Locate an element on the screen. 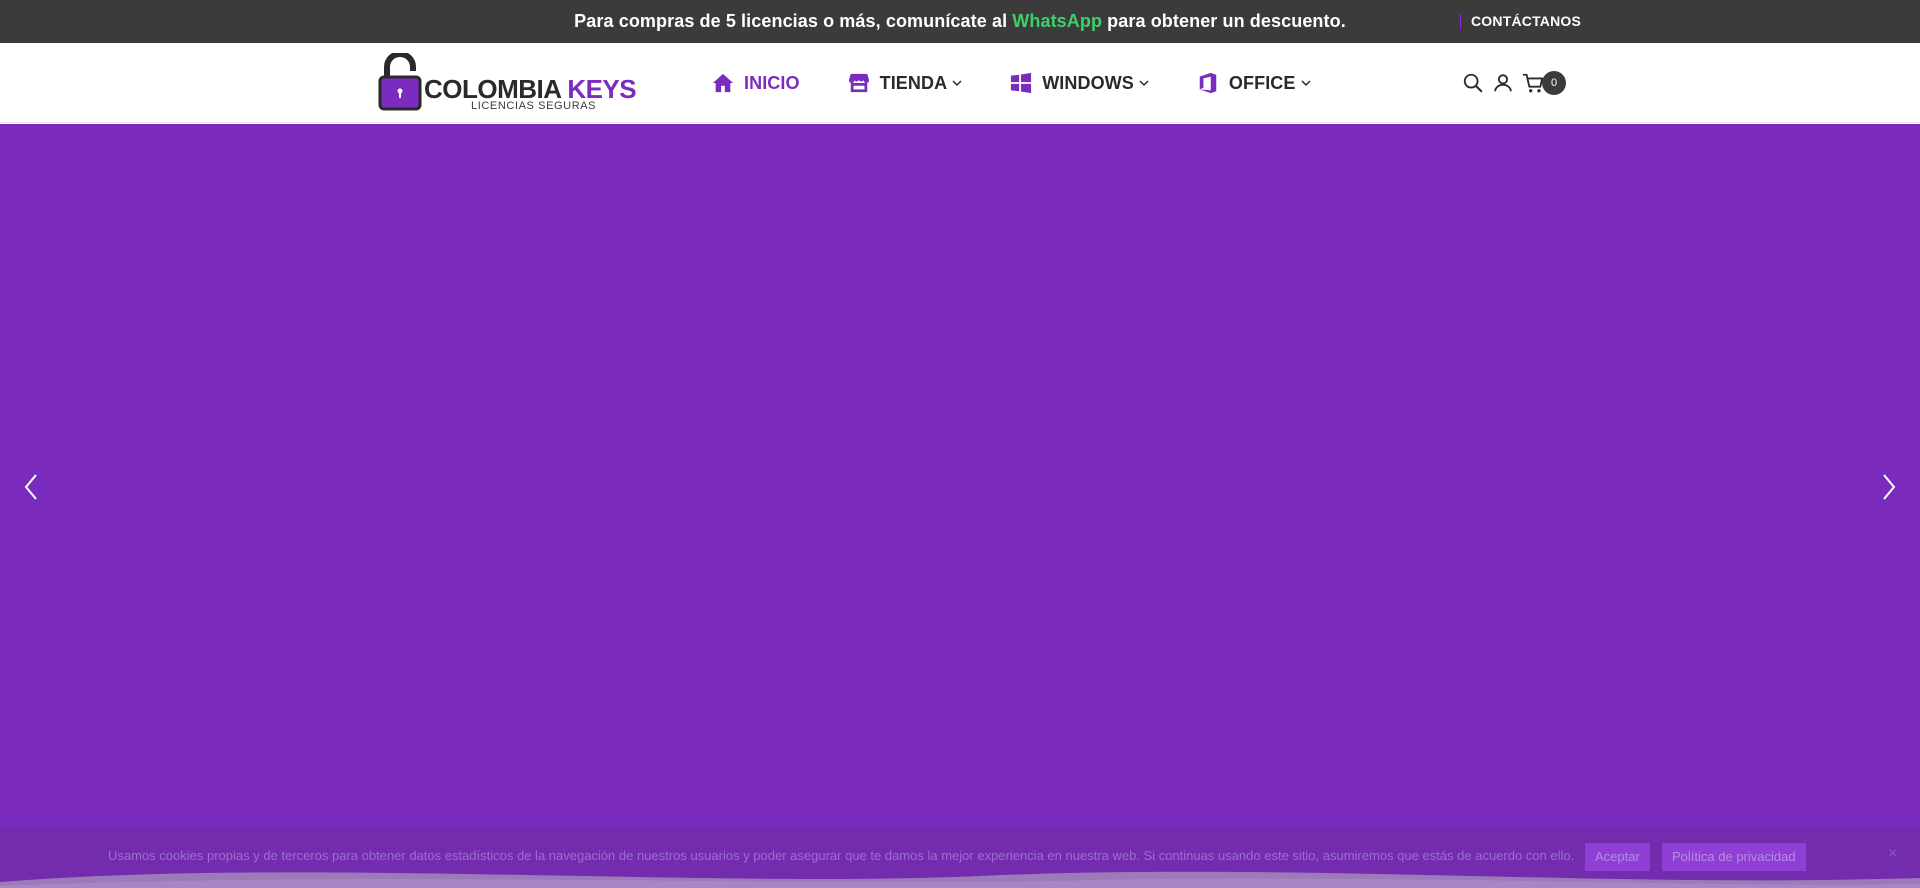 Image resolution: width=1920 pixels, height=888 pixels. site-logo: COLOMBIA KEYS LICENCIAS SEGURAS is located at coordinates (510, 83).